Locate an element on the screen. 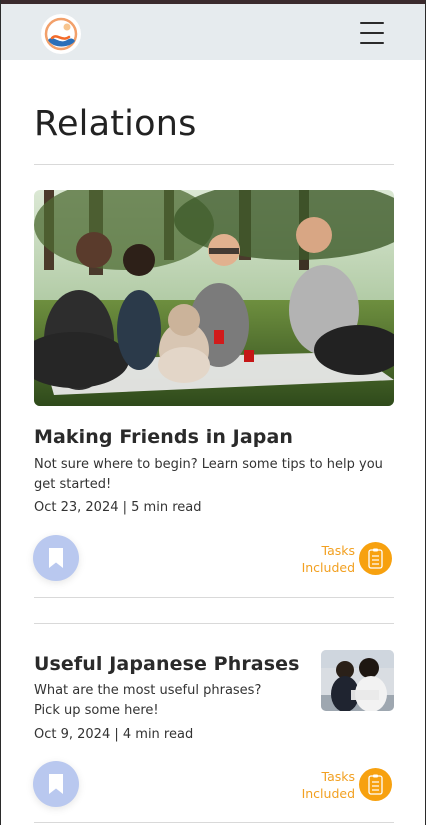 Image resolution: width=426 pixels, height=825 pixels. menu-bar-top is located at coordinates (372, 23).